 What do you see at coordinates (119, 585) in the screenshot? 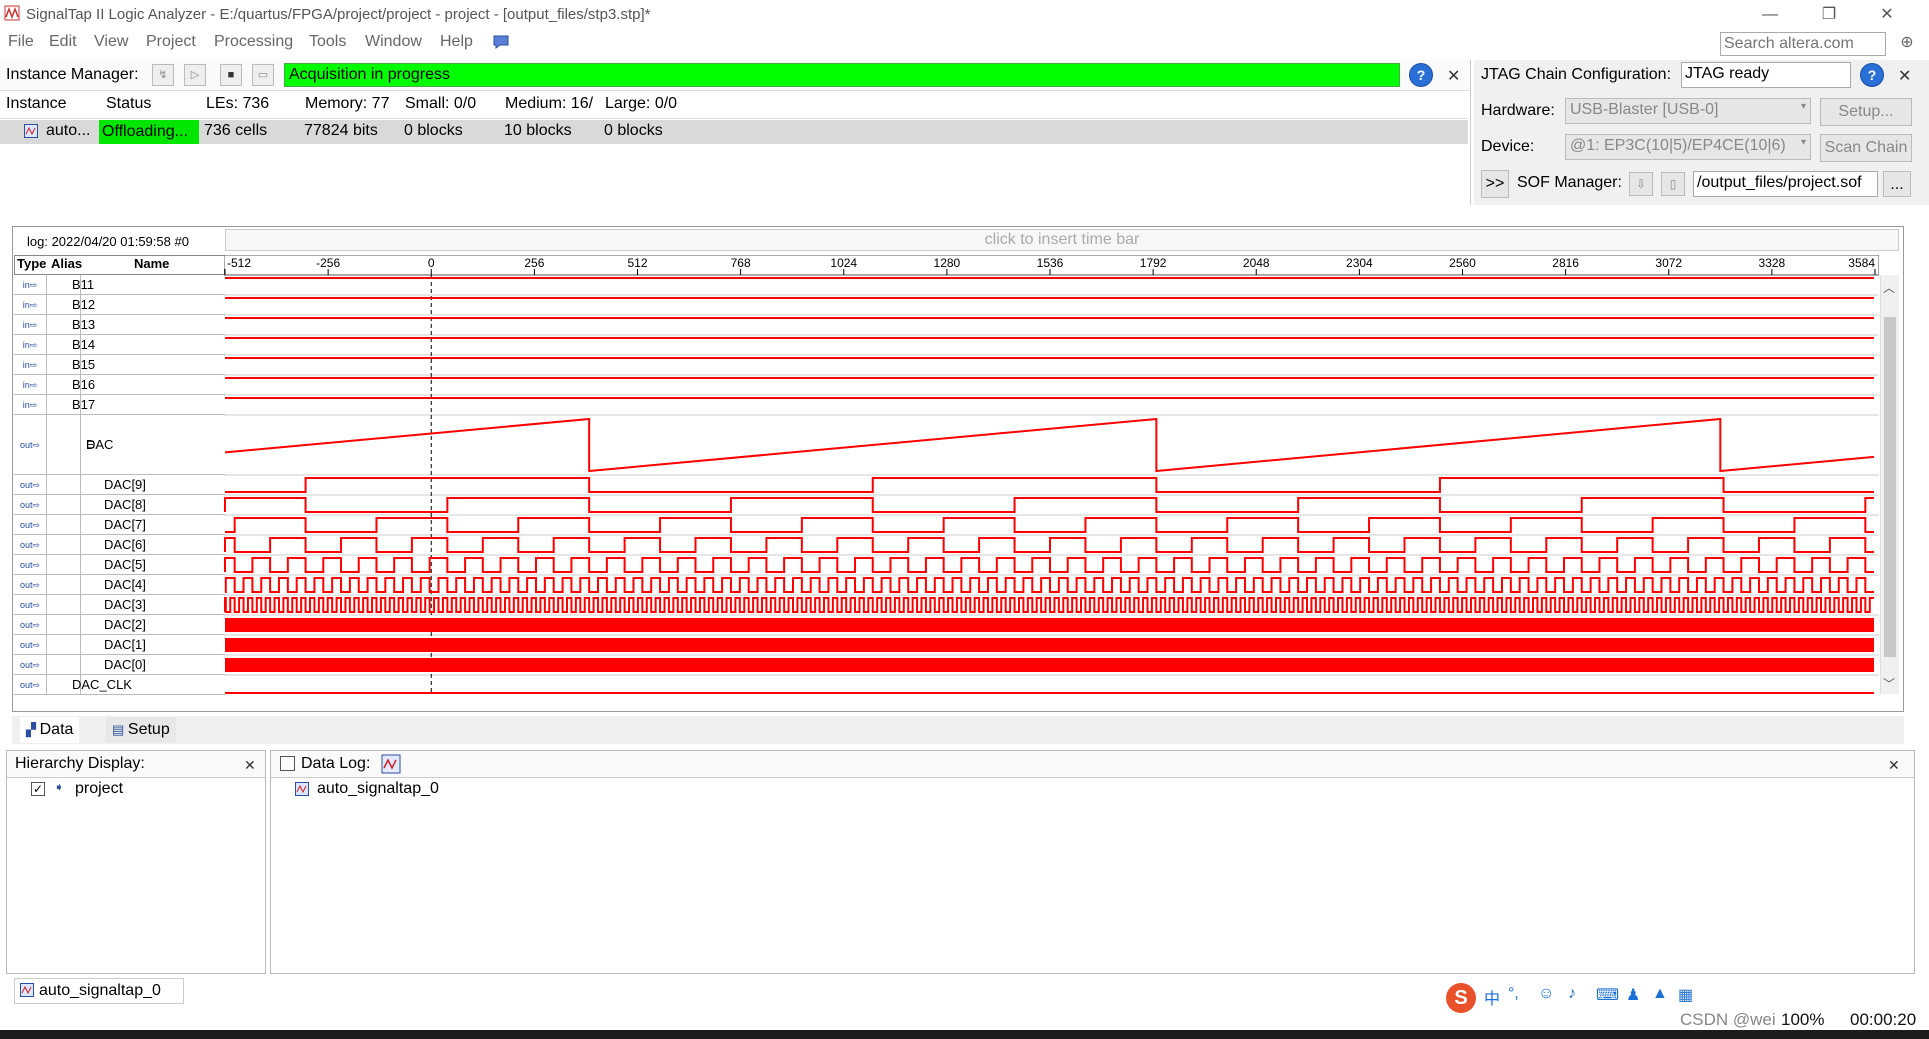
I see `signal-row: out⇨ DAC[4]` at bounding box center [119, 585].